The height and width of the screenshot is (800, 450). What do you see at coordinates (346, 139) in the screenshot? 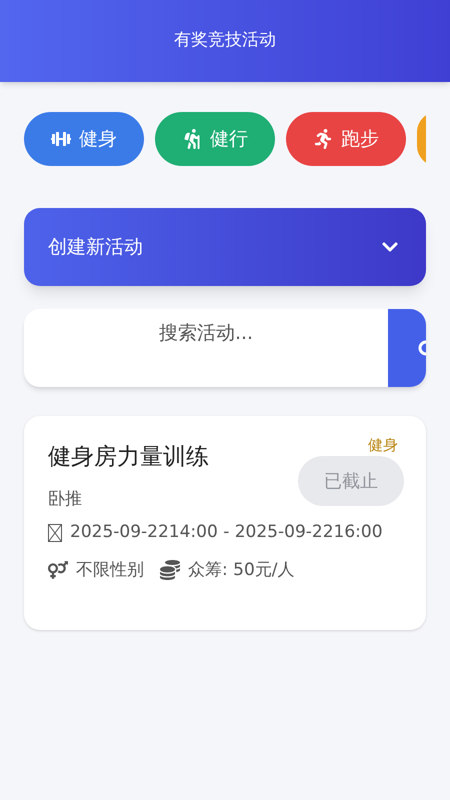
I see `category-chip: 跑步` at bounding box center [346, 139].